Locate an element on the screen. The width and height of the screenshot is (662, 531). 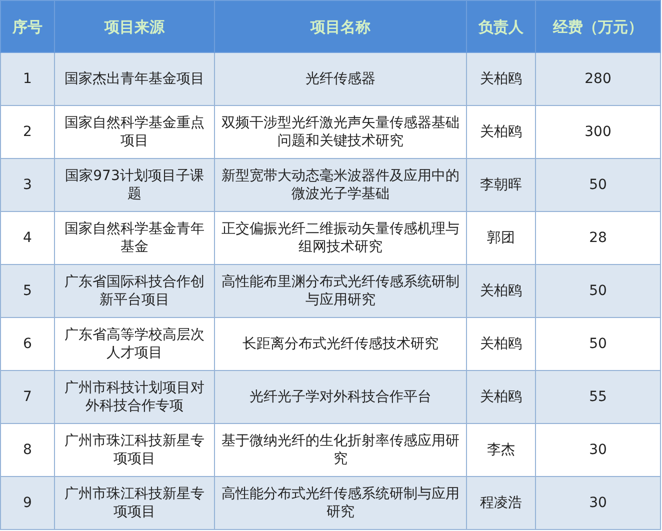
column-header: 序号 is located at coordinates (27, 26).